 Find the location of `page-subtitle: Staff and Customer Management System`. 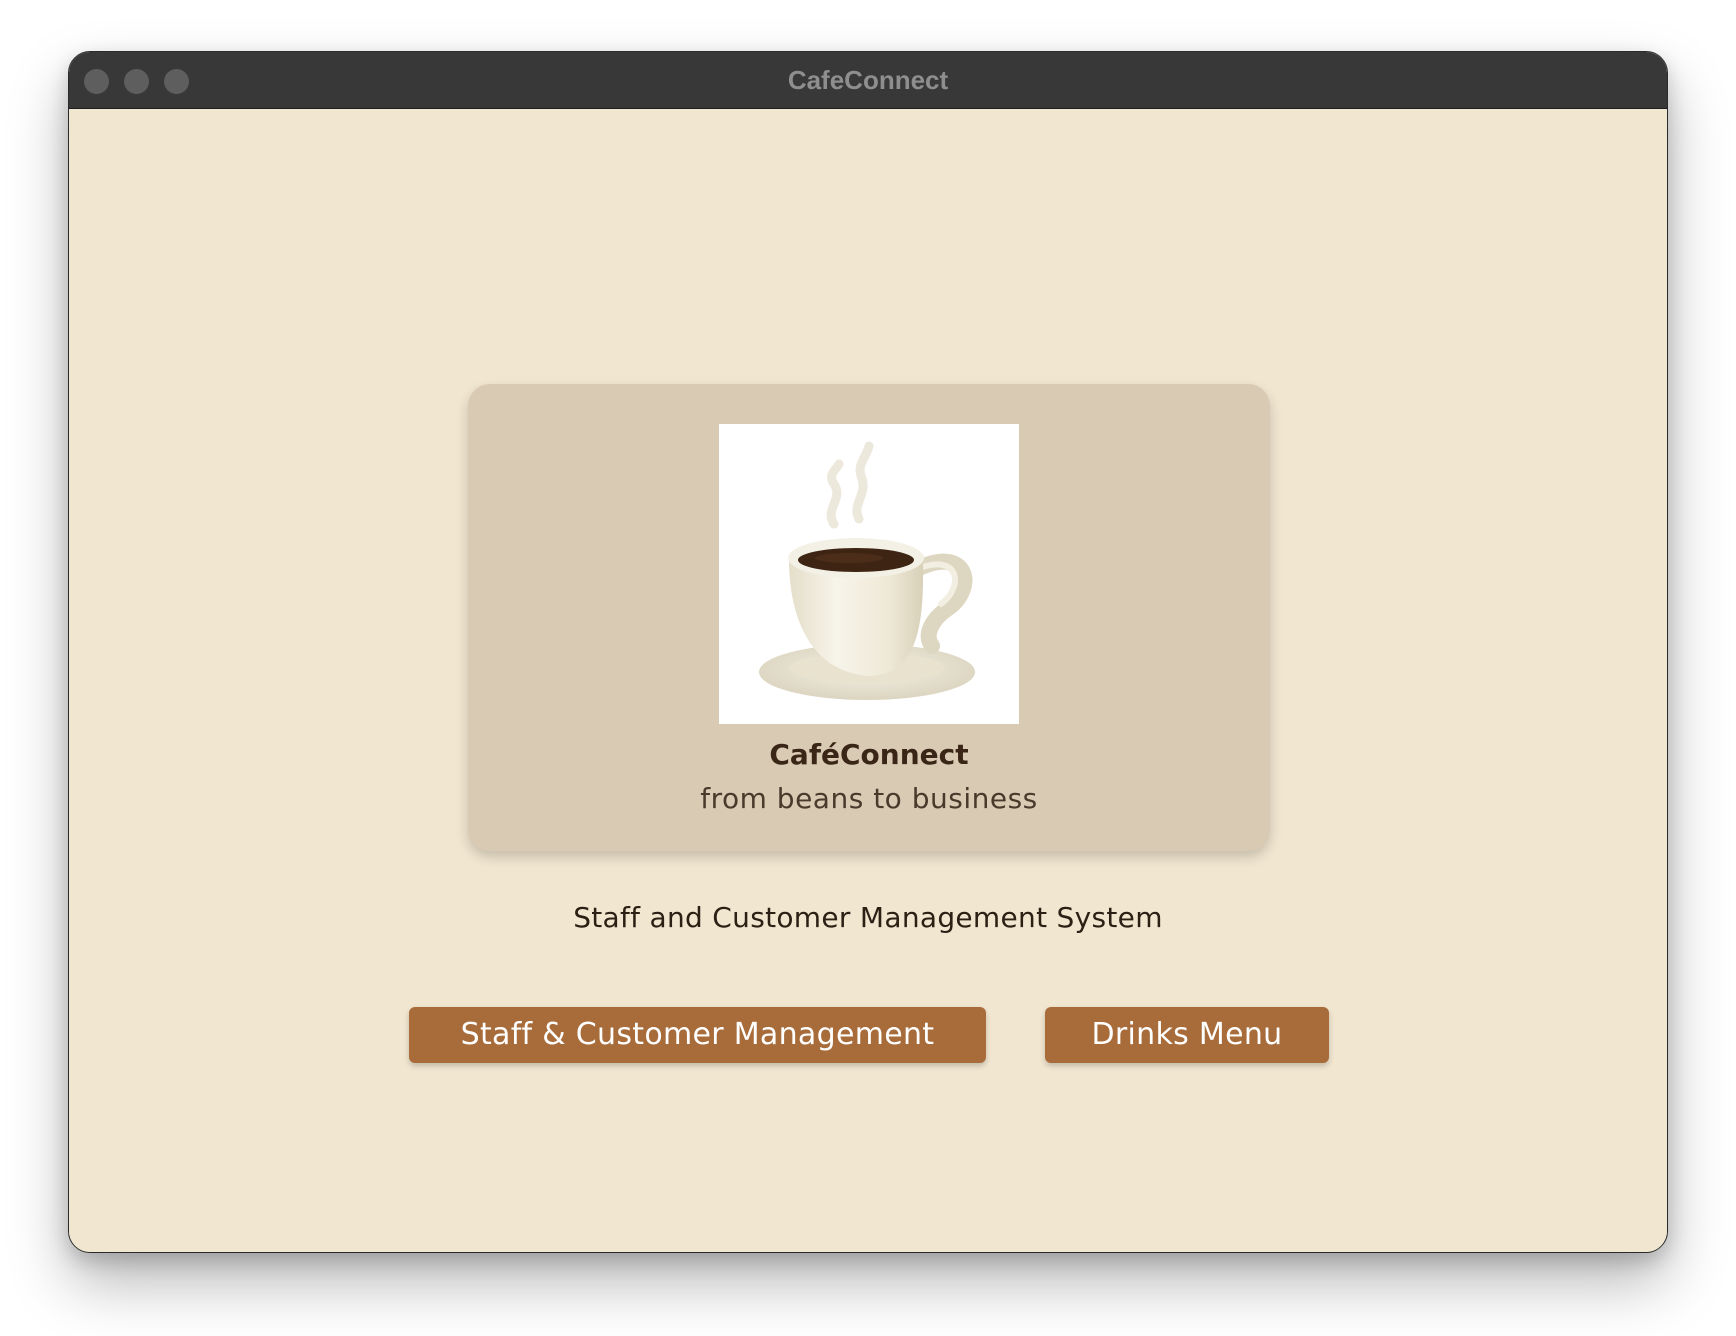

page-subtitle: Staff and Customer Management System is located at coordinates (868, 917).